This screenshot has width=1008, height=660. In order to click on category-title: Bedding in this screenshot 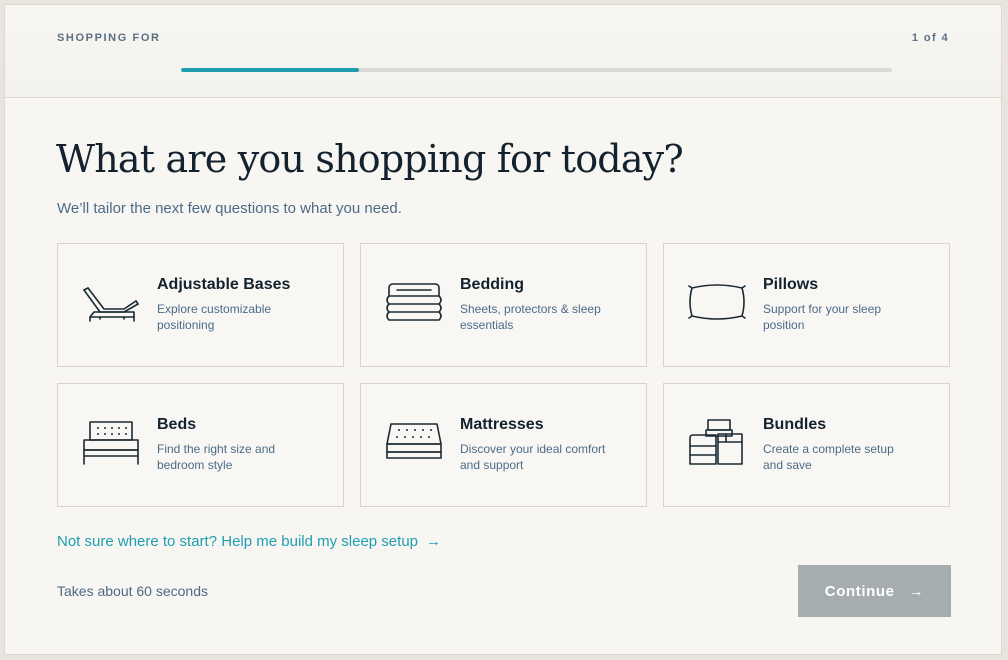, I will do `click(492, 284)`.